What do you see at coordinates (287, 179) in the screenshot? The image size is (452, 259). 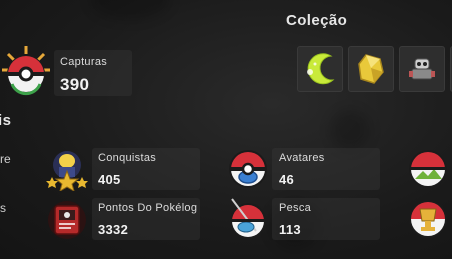 I see `stat-value: 46` at bounding box center [287, 179].